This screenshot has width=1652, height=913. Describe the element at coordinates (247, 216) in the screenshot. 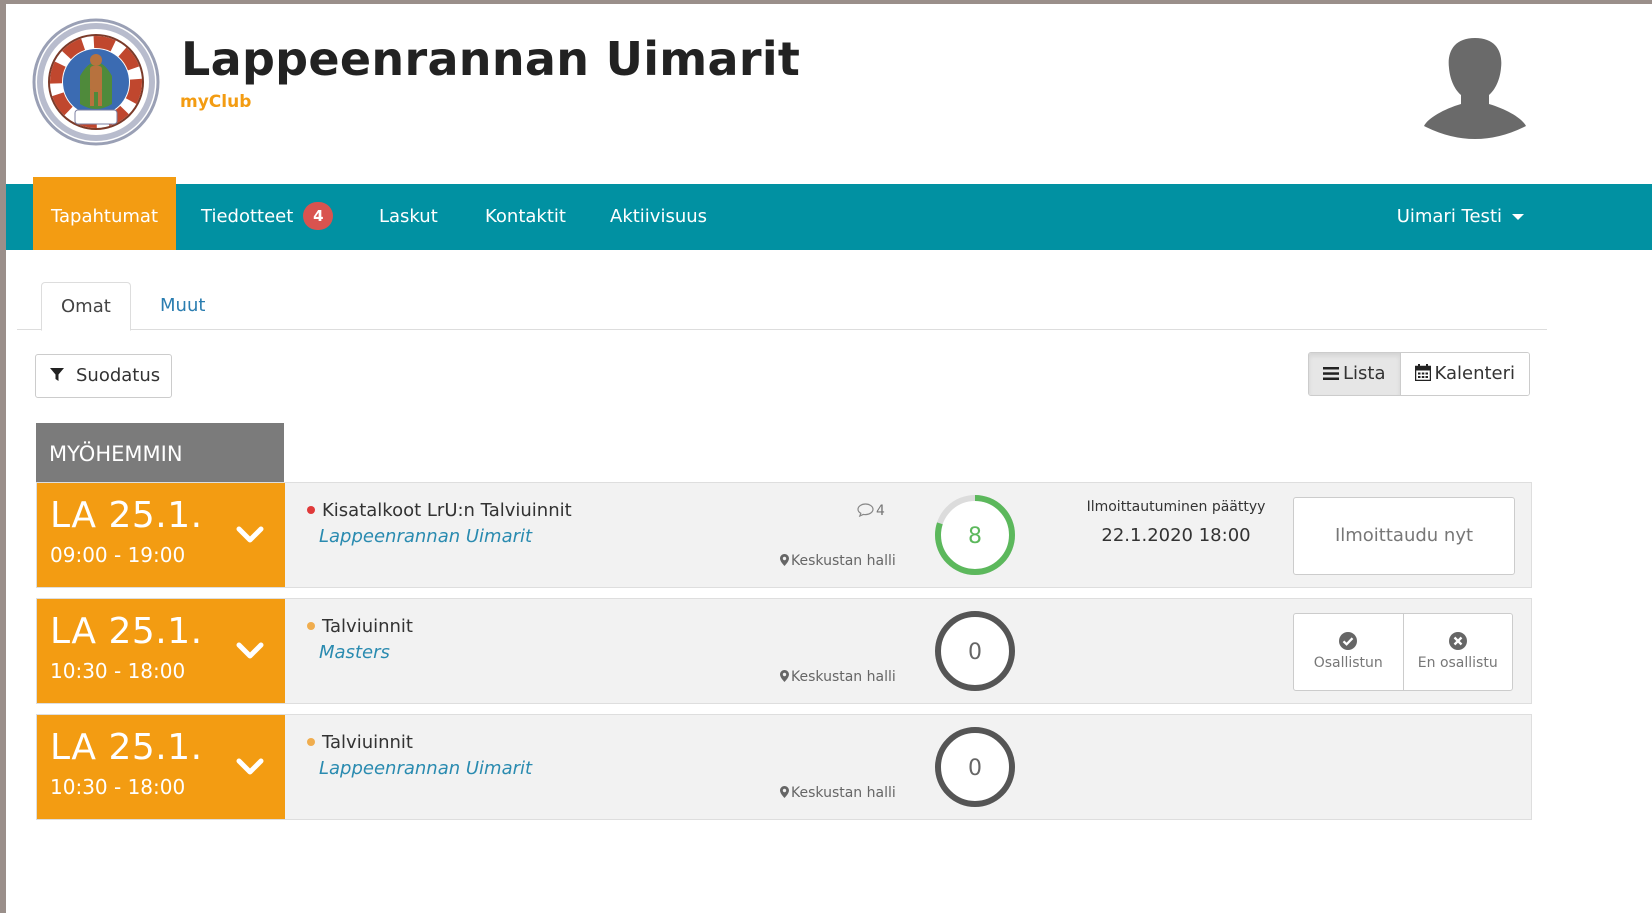

I see `nav-tiedotteet-label: Tiedotteet` at that location.